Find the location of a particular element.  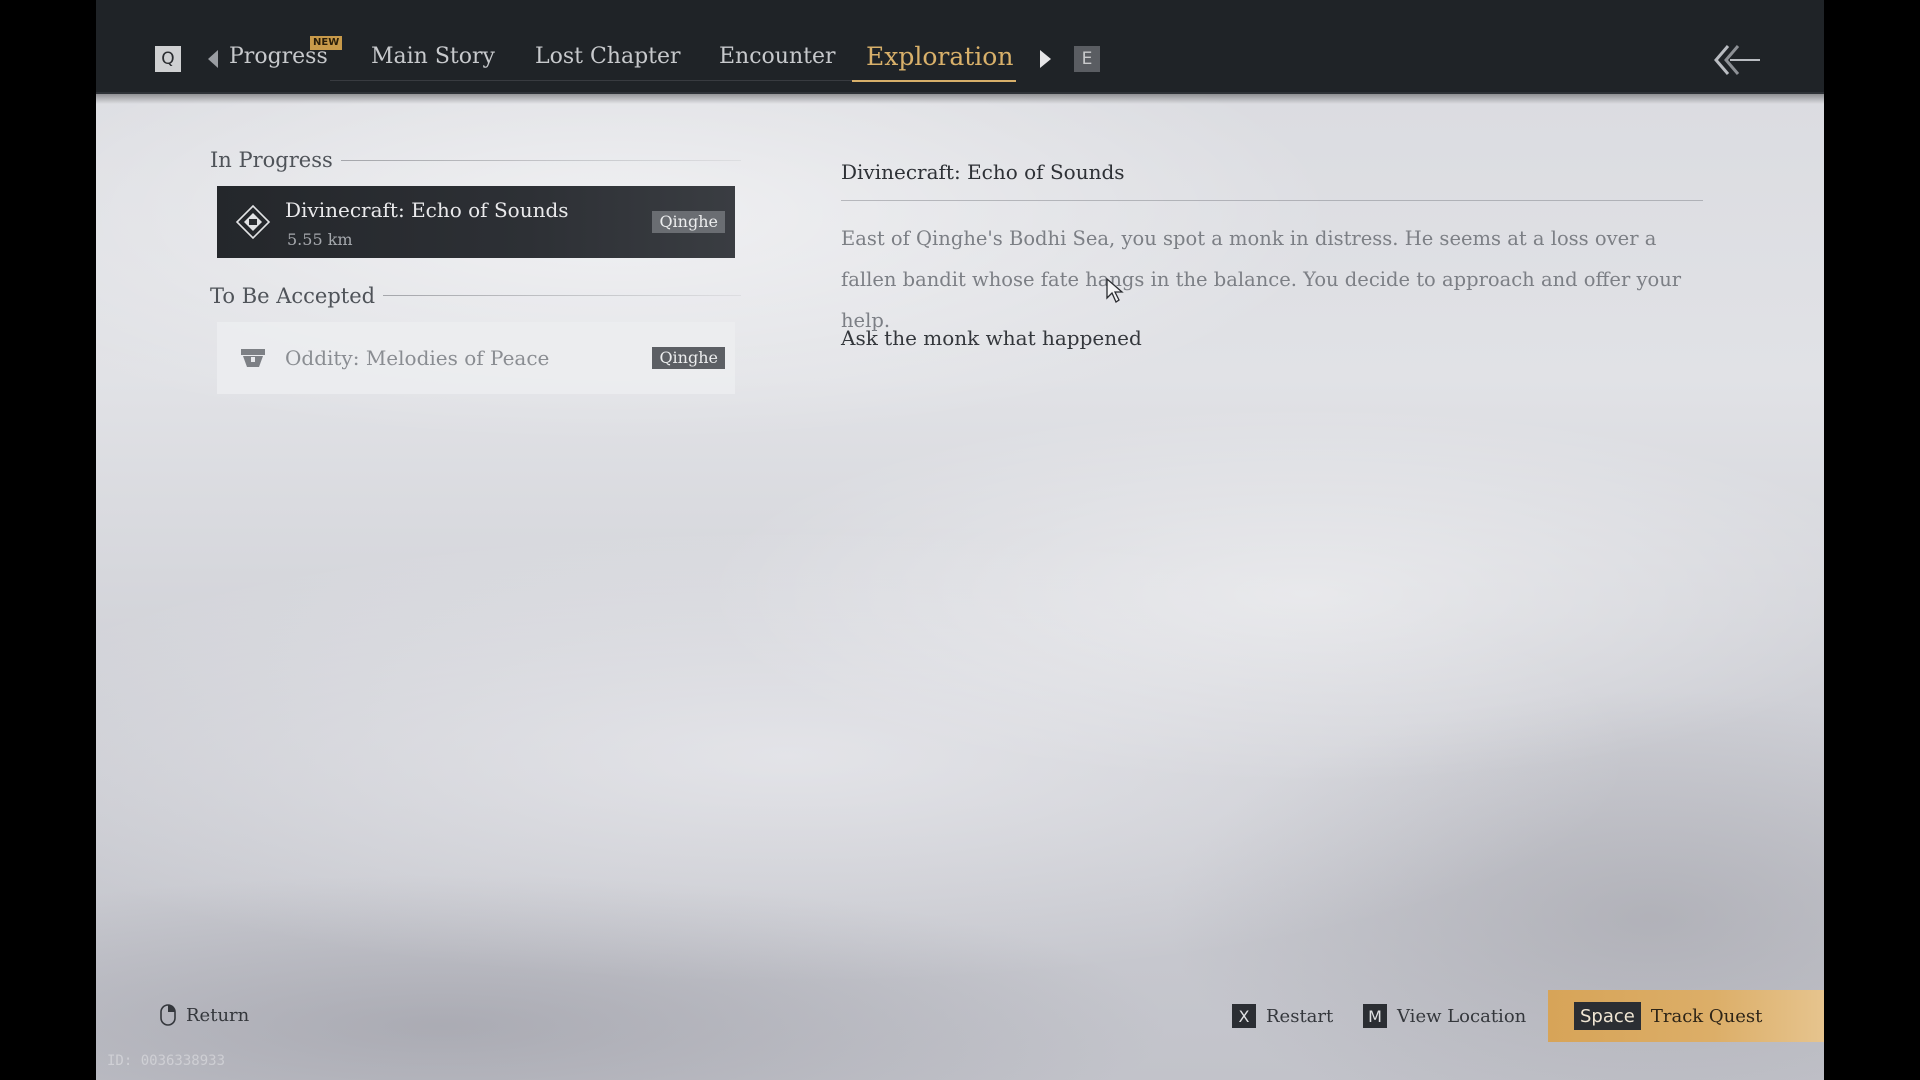

detail-objective: Ask the monk what happened is located at coordinates (991, 338).